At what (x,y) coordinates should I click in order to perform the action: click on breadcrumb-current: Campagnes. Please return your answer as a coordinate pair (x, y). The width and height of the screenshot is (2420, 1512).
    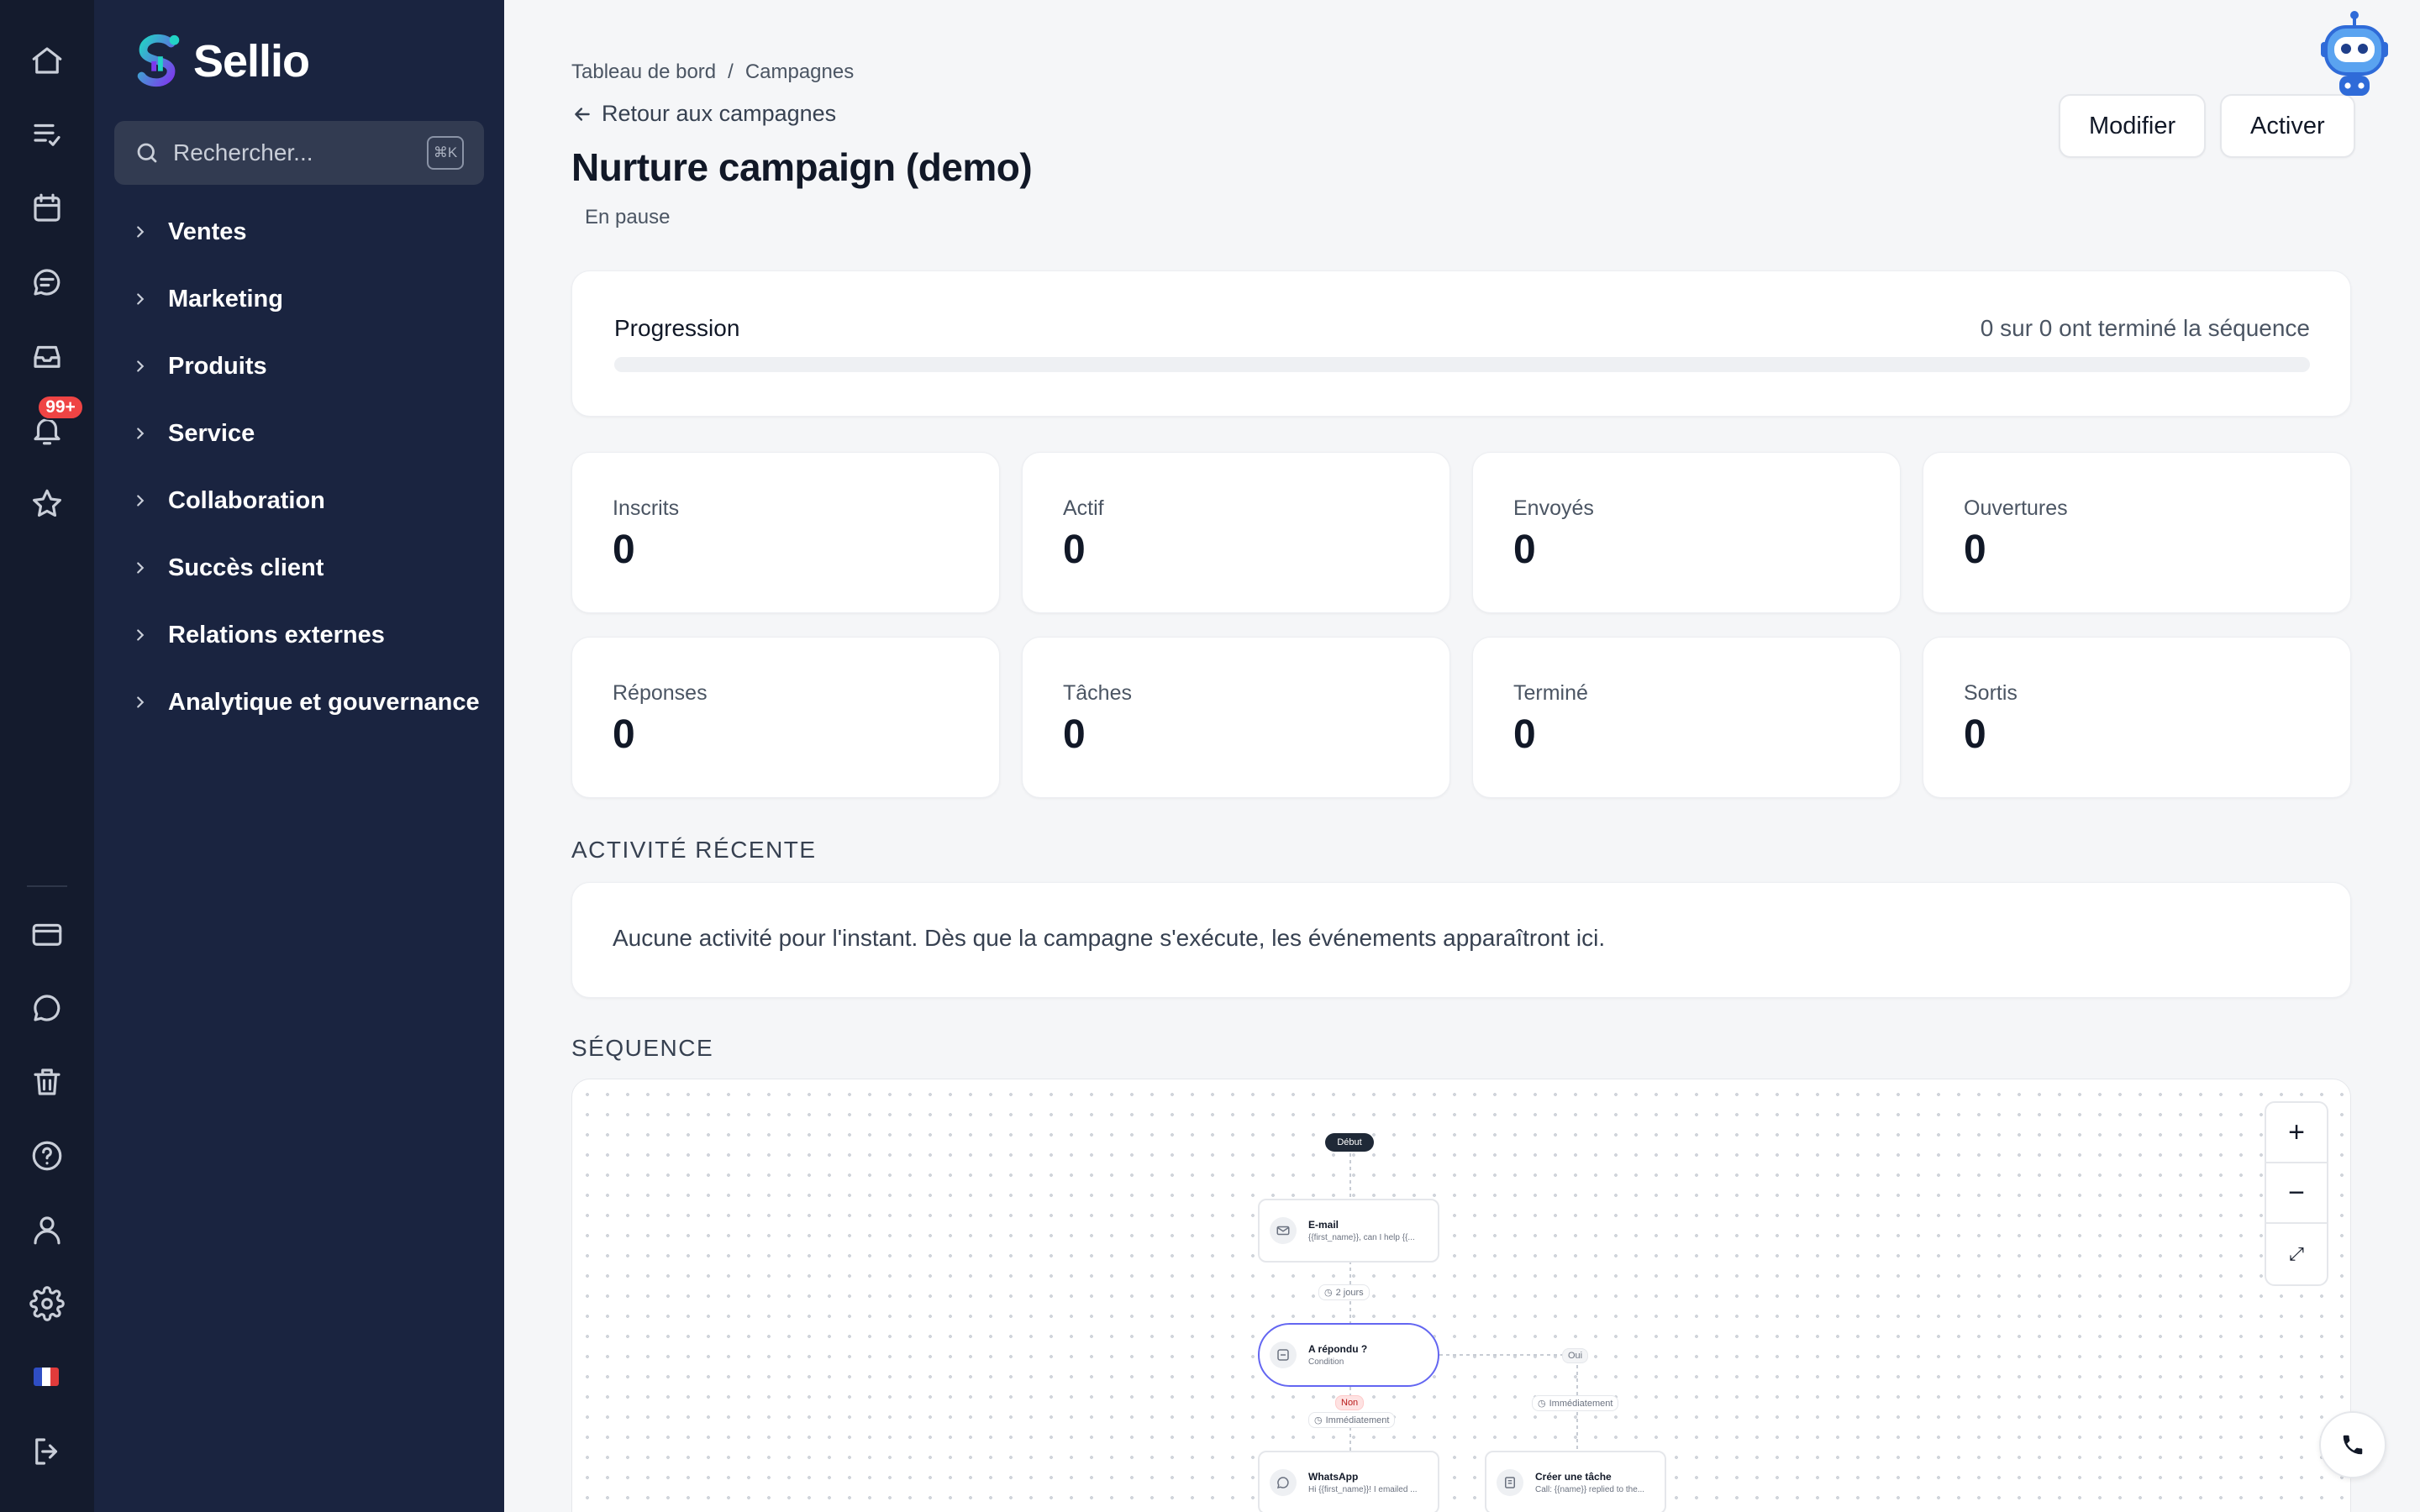
    Looking at the image, I should click on (799, 72).